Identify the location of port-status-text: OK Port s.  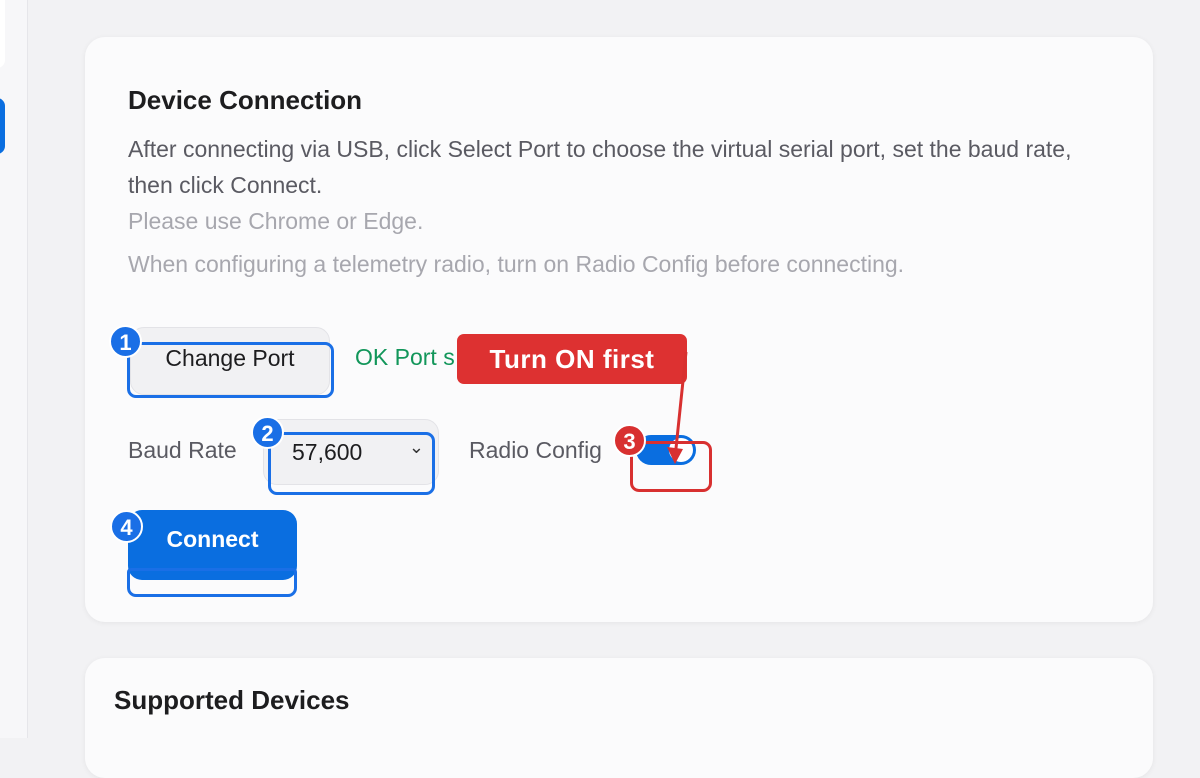
(405, 357).